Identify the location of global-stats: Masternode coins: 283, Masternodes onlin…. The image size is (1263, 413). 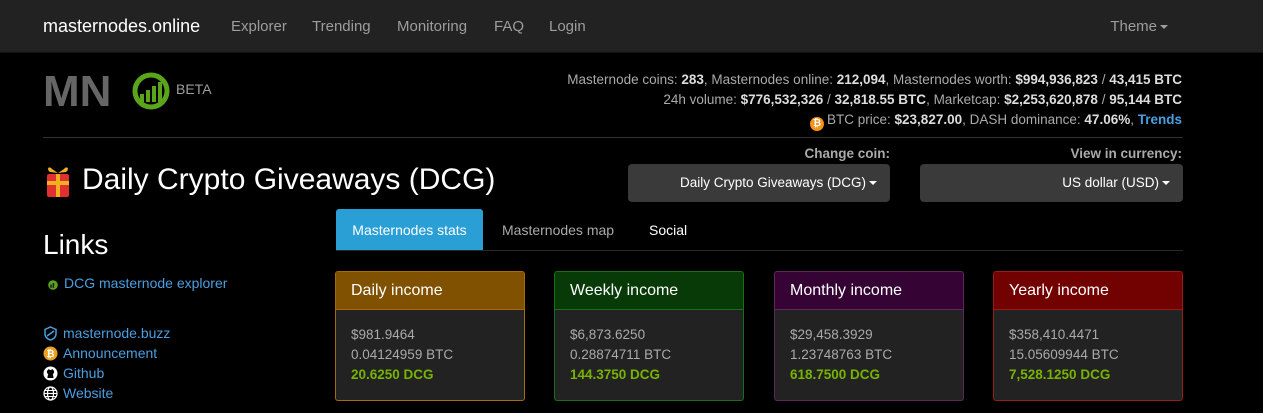
(874, 100).